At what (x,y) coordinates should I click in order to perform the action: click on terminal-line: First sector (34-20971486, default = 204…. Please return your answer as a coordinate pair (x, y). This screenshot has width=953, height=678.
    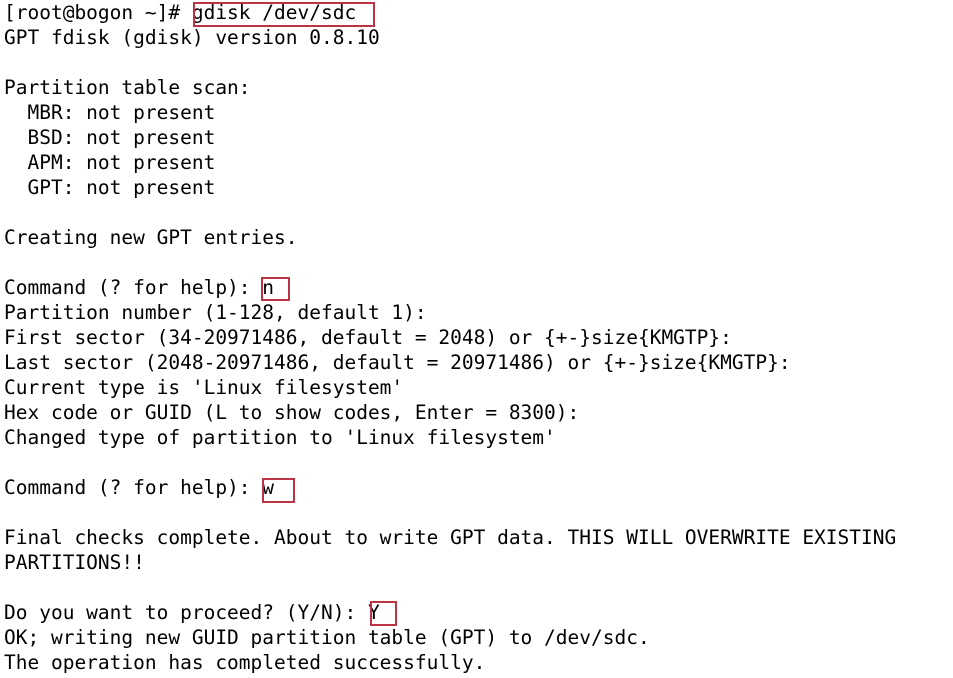
    Looking at the image, I should click on (374, 337).